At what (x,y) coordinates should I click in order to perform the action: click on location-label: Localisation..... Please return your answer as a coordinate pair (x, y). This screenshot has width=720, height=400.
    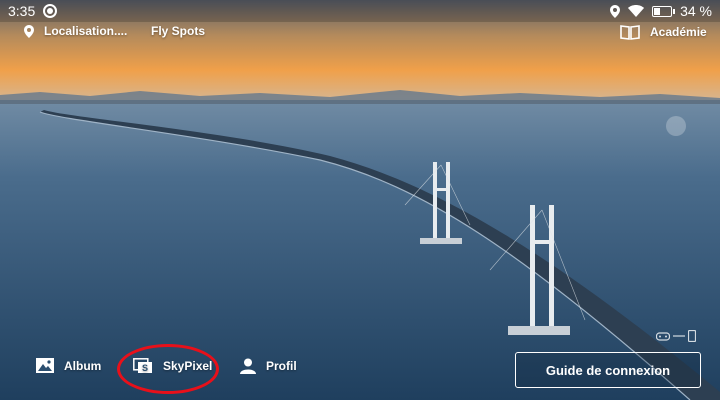
    Looking at the image, I should click on (86, 31).